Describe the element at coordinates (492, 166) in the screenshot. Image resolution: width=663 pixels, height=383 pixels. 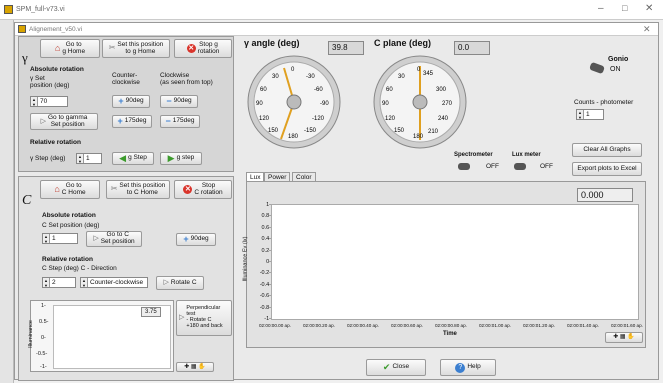
I see `spectrometer-state: OFF` at that location.